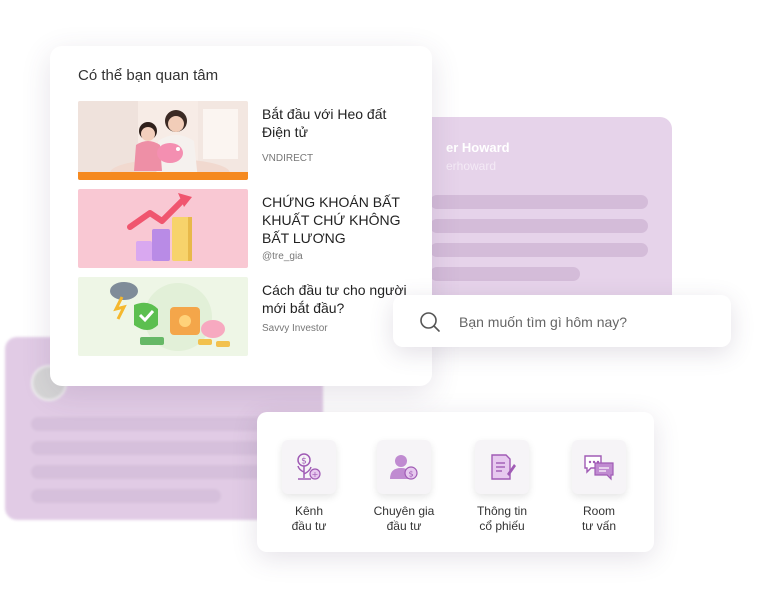 The image size is (781, 606). What do you see at coordinates (404, 467) in the screenshot?
I see `expert-icon: $` at bounding box center [404, 467].